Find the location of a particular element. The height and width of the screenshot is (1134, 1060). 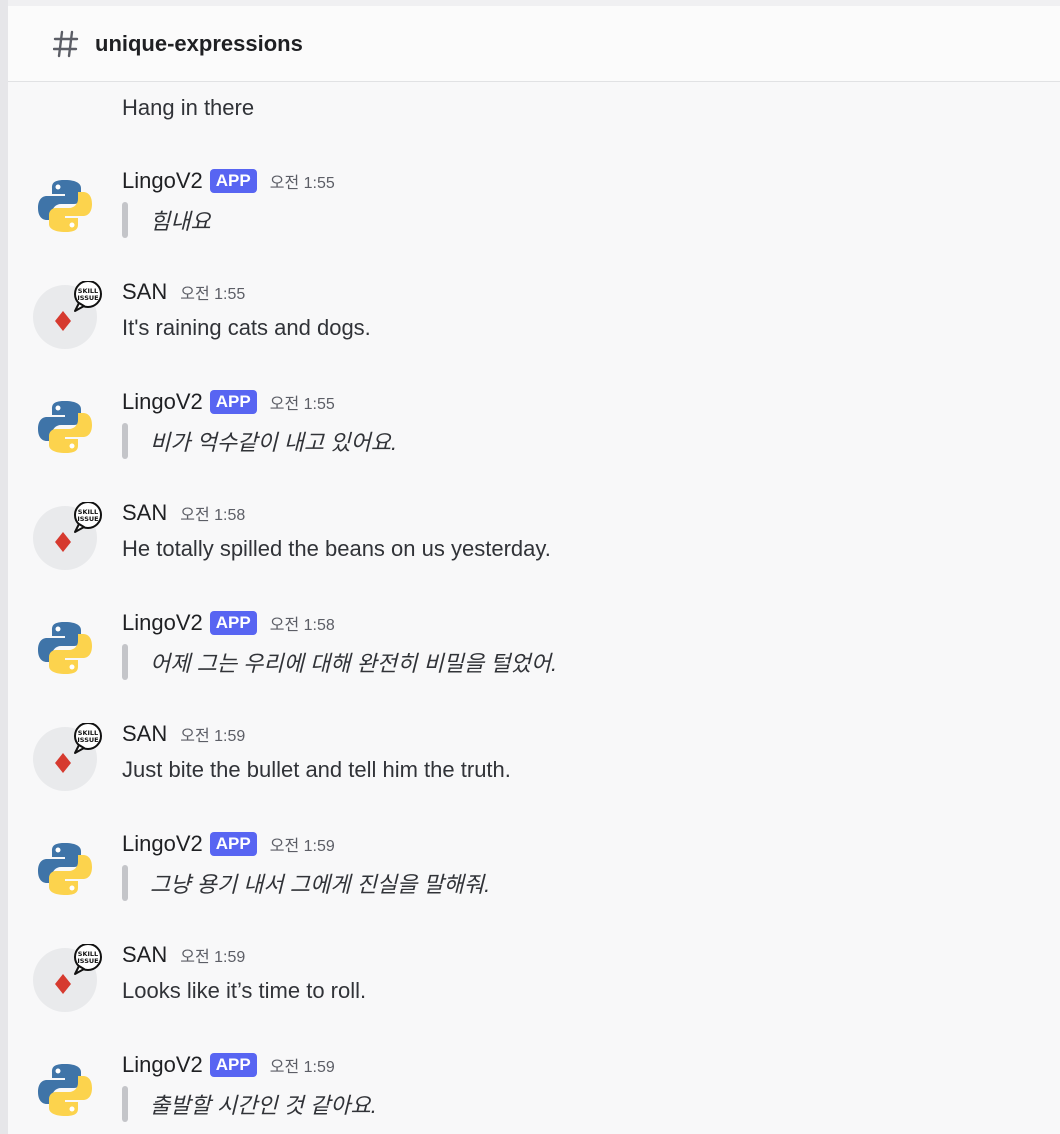

message-header: SAN 오전 1:55 is located at coordinates (183, 292).